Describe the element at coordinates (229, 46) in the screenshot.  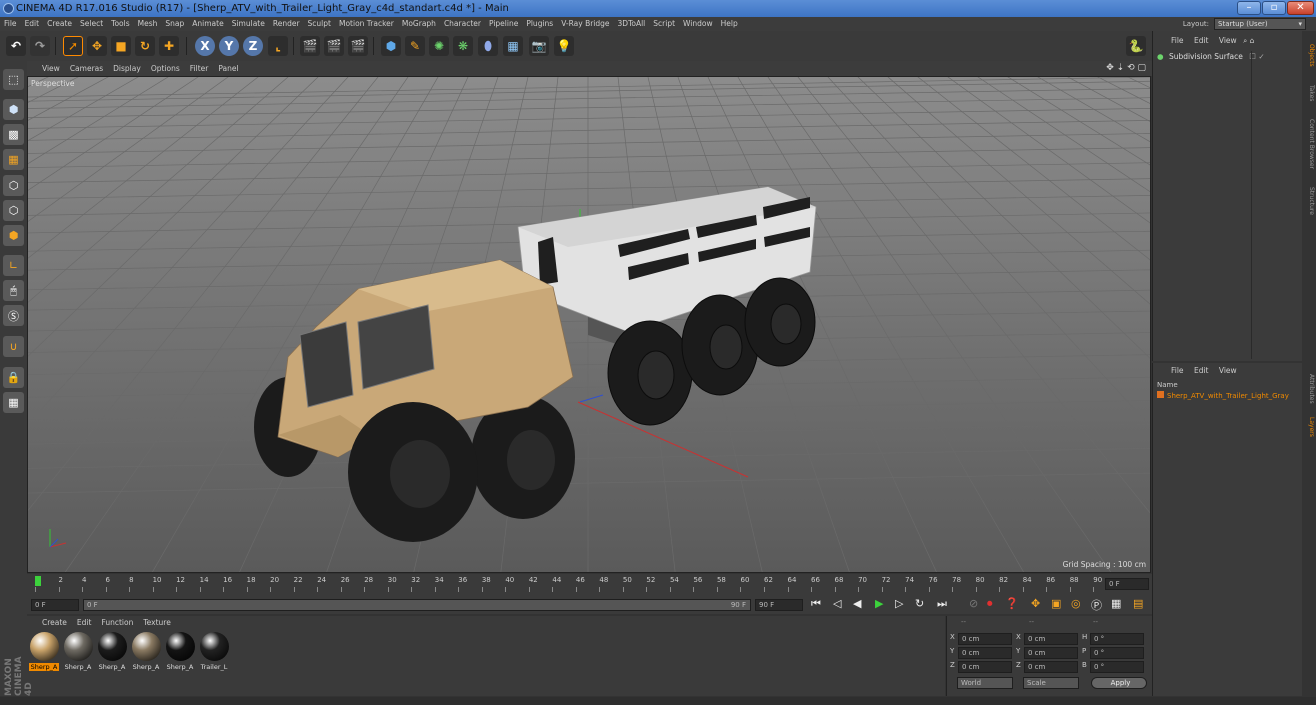
I see `y-axis-button: Y` at that location.